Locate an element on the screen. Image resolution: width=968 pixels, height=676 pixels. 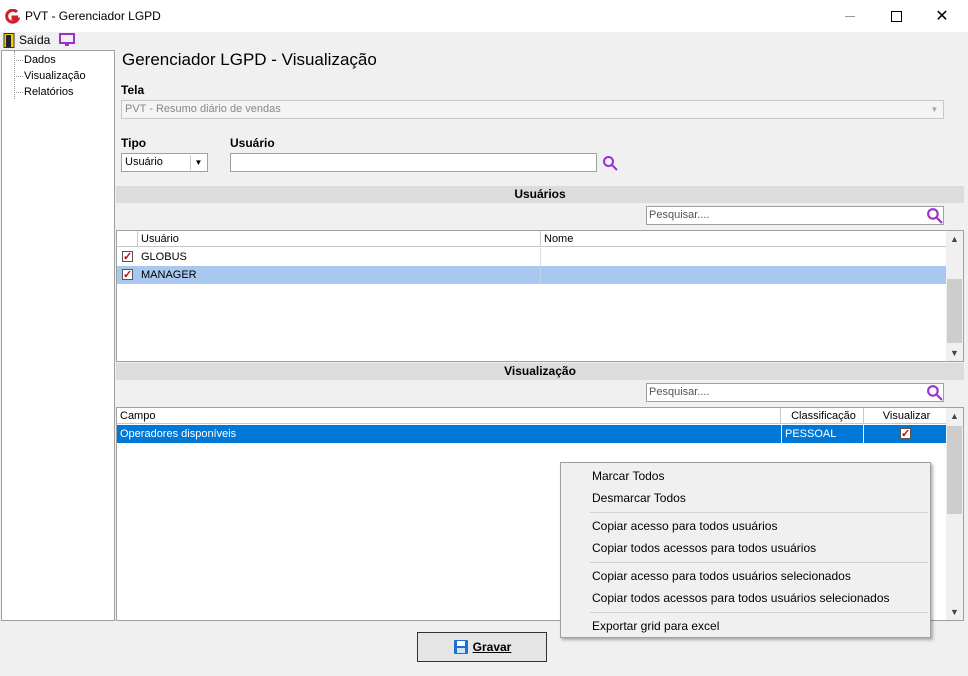
menu-item-marcar-todos: Marcar Todos is located at coordinates (628, 476).